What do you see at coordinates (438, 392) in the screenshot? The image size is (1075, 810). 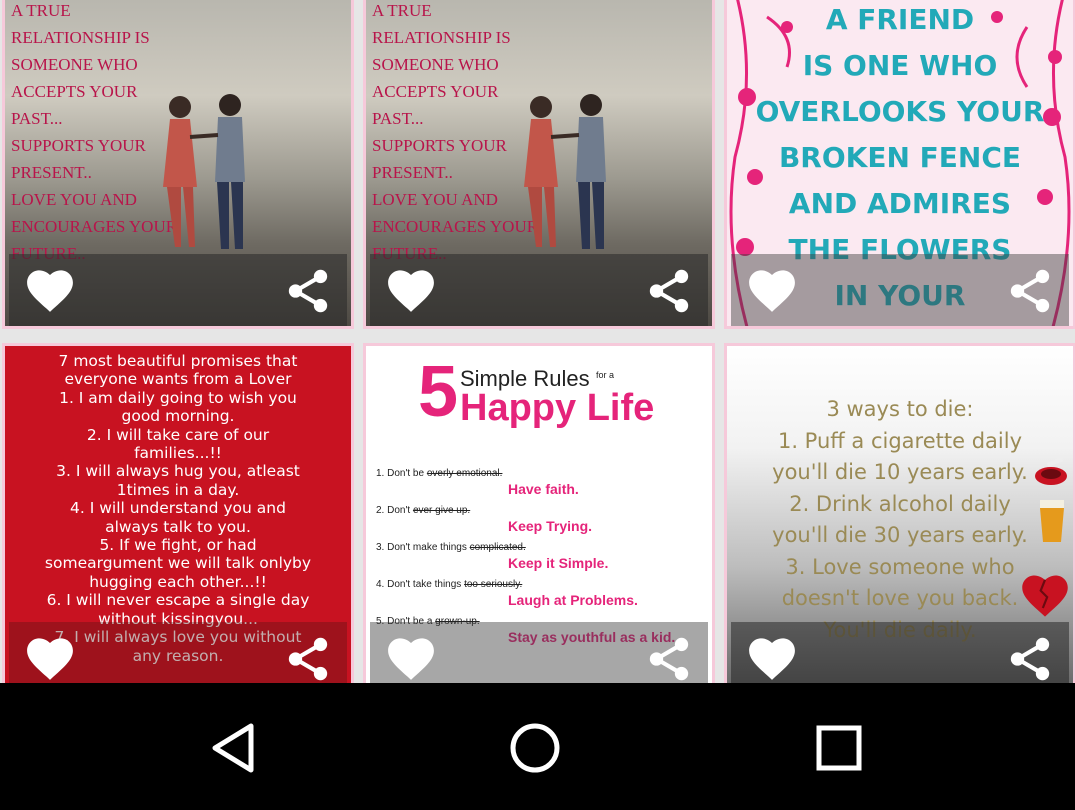 I see `rules-title-number: 5` at bounding box center [438, 392].